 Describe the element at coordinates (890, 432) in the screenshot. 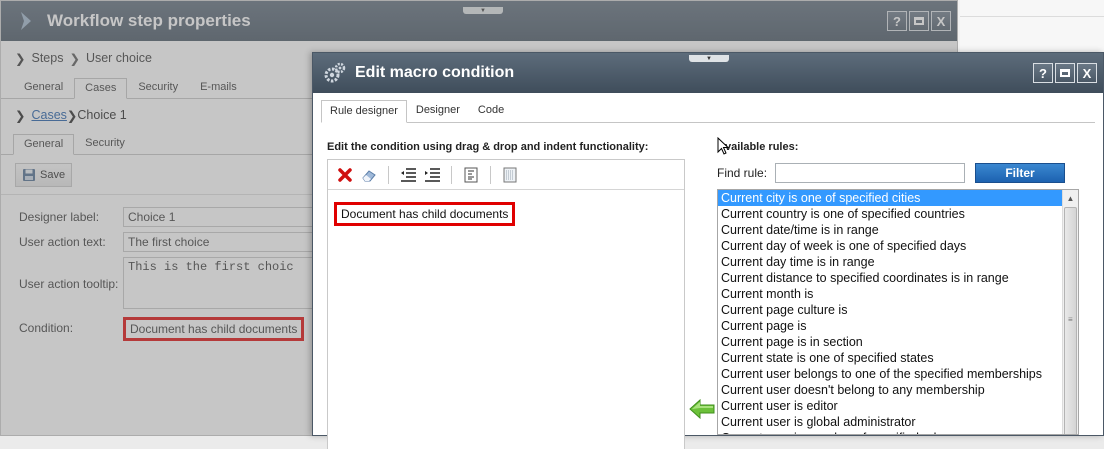

I see `rule-list-item: Current user is member of specified role` at that location.